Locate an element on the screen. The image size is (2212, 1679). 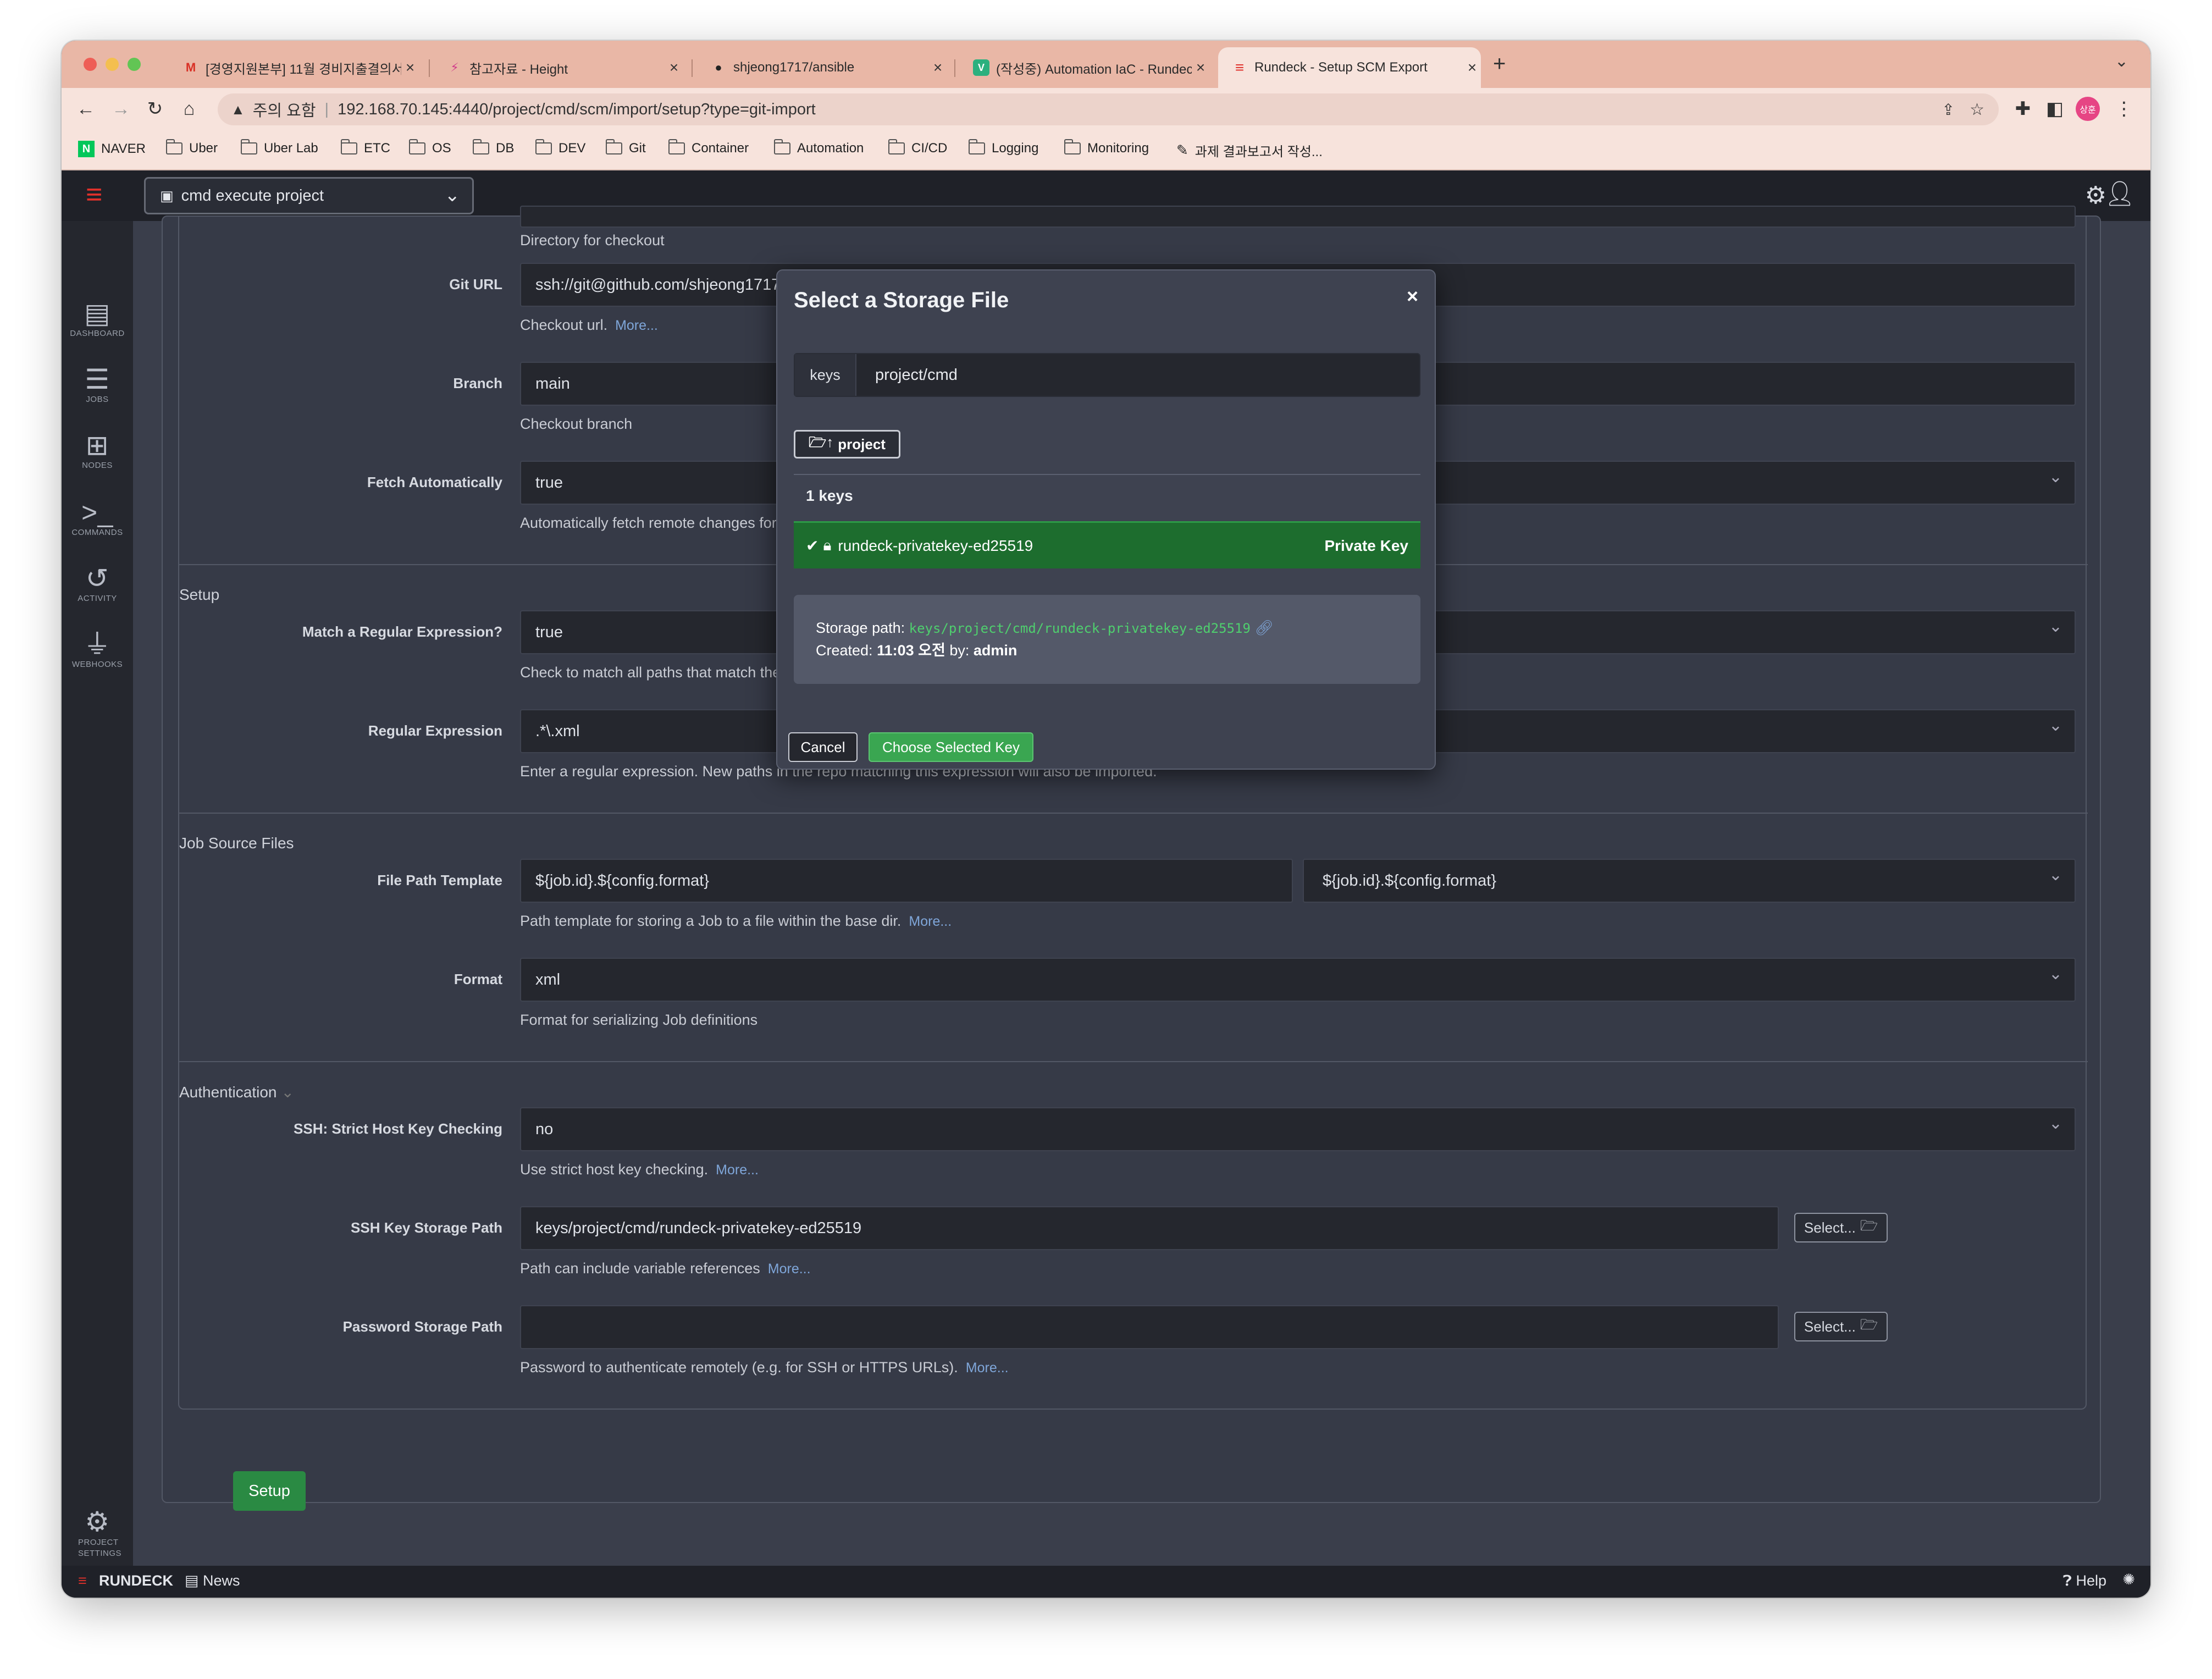
auth-section-title: Authentication ⌄ is located at coordinates (236, 1092).